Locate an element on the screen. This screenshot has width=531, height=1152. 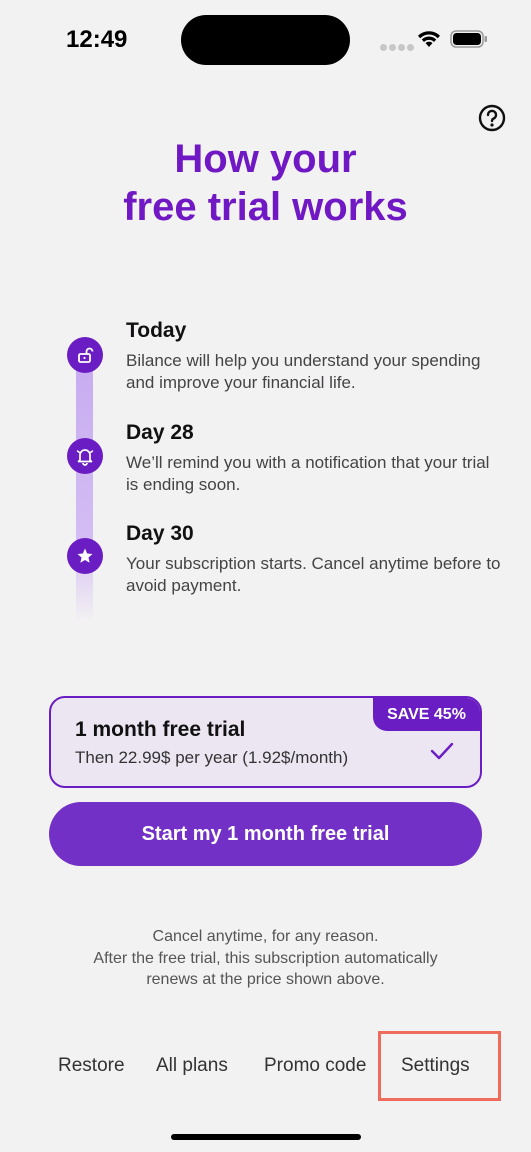
page-title: How your free trial works is located at coordinates (265, 183).